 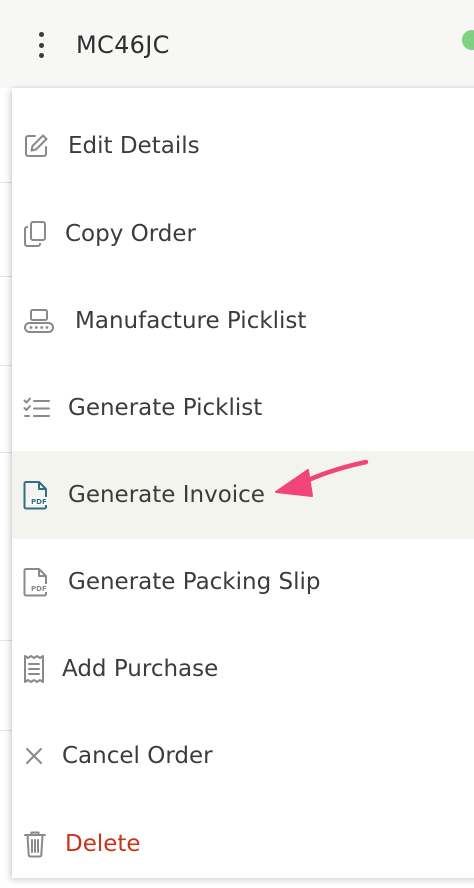 I want to click on close-icon, so click(x=34, y=756).